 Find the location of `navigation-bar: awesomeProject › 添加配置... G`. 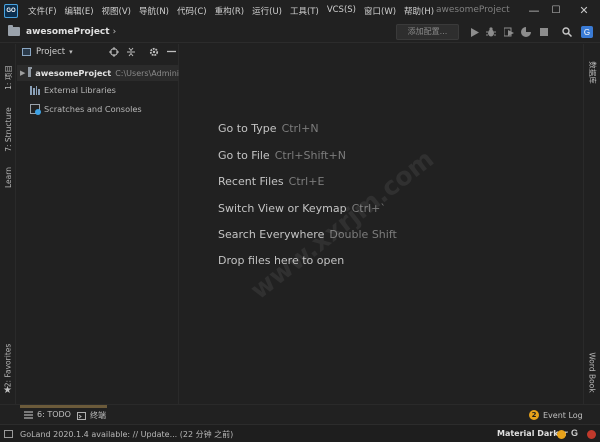

navigation-bar: awesomeProject › 添加配置... G is located at coordinates (300, 32).